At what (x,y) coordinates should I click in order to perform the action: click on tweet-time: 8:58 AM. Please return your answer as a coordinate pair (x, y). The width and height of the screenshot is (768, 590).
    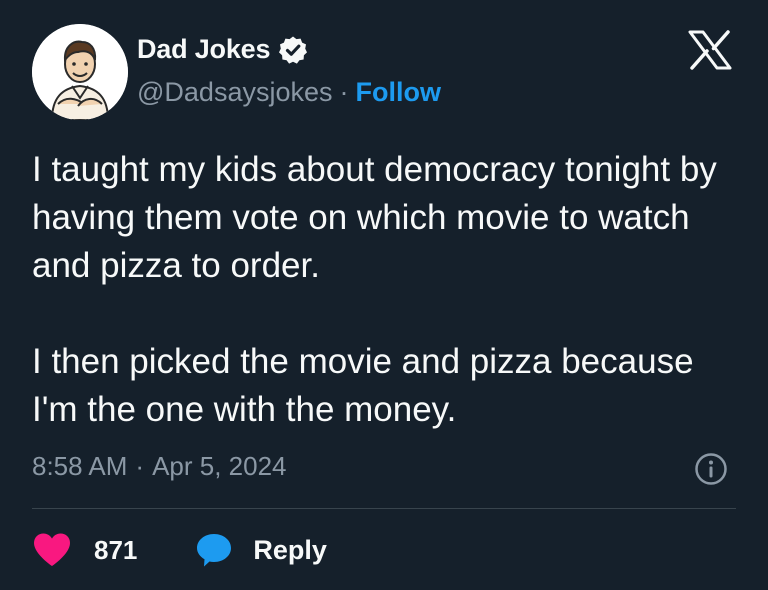
    Looking at the image, I should click on (80, 466).